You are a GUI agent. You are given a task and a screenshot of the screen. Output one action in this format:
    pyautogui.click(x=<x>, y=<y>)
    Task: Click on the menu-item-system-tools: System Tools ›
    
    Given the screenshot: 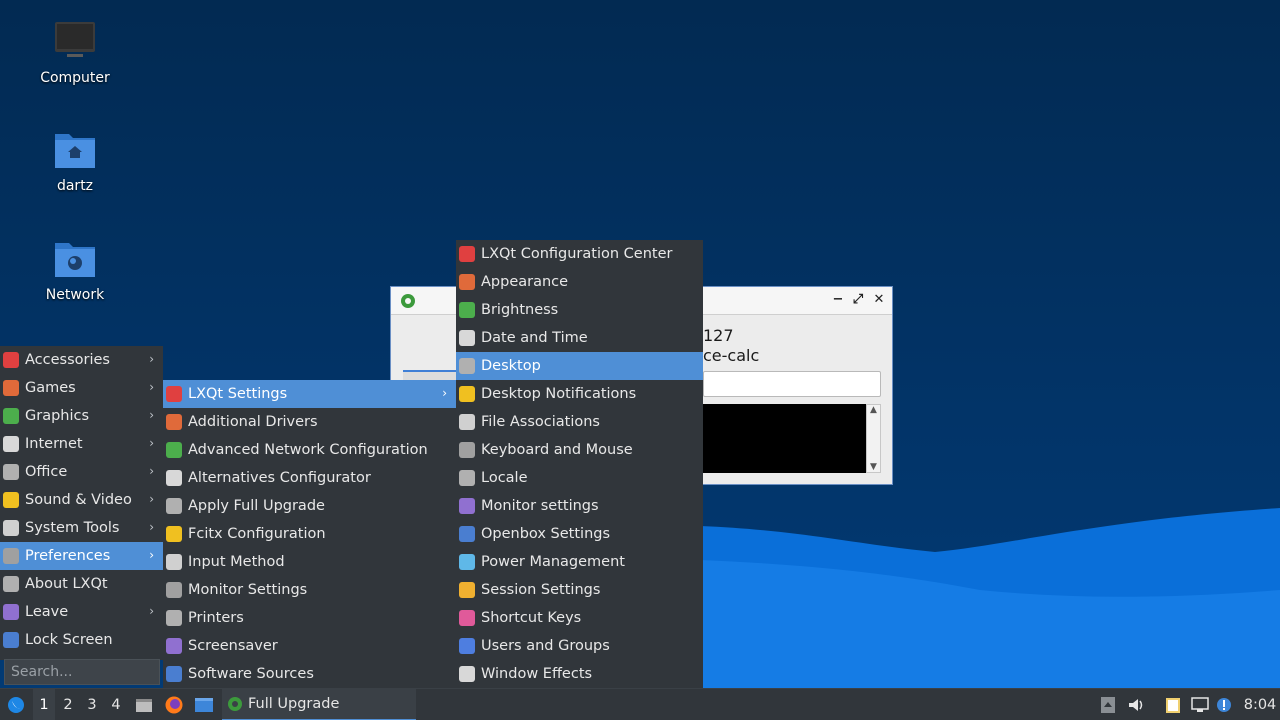 What is the action you would take?
    pyautogui.click(x=81, y=528)
    